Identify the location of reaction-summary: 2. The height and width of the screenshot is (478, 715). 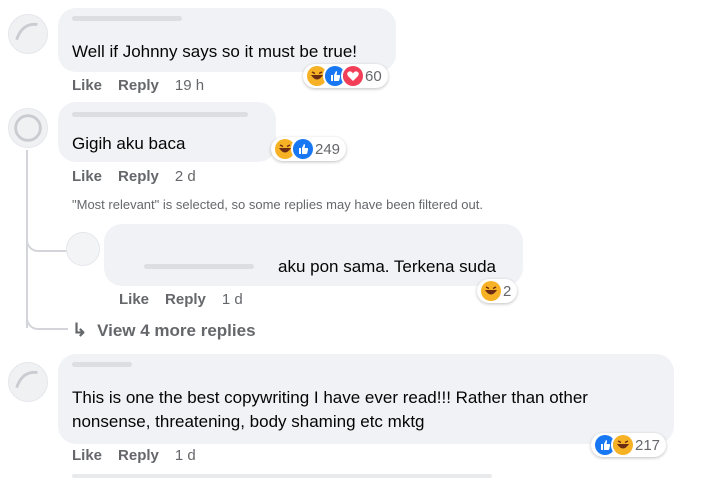
(497, 291).